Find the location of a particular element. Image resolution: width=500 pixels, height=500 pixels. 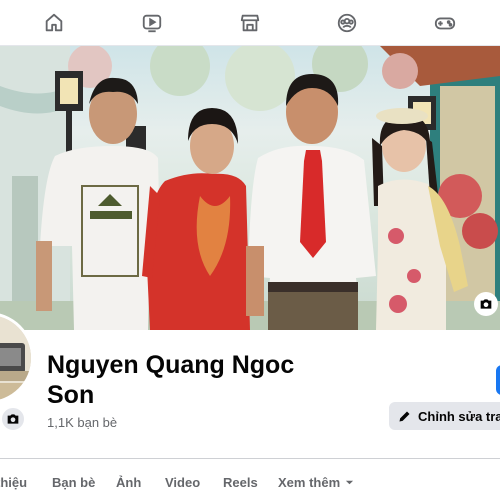

primary-action-button is located at coordinates (498, 380).